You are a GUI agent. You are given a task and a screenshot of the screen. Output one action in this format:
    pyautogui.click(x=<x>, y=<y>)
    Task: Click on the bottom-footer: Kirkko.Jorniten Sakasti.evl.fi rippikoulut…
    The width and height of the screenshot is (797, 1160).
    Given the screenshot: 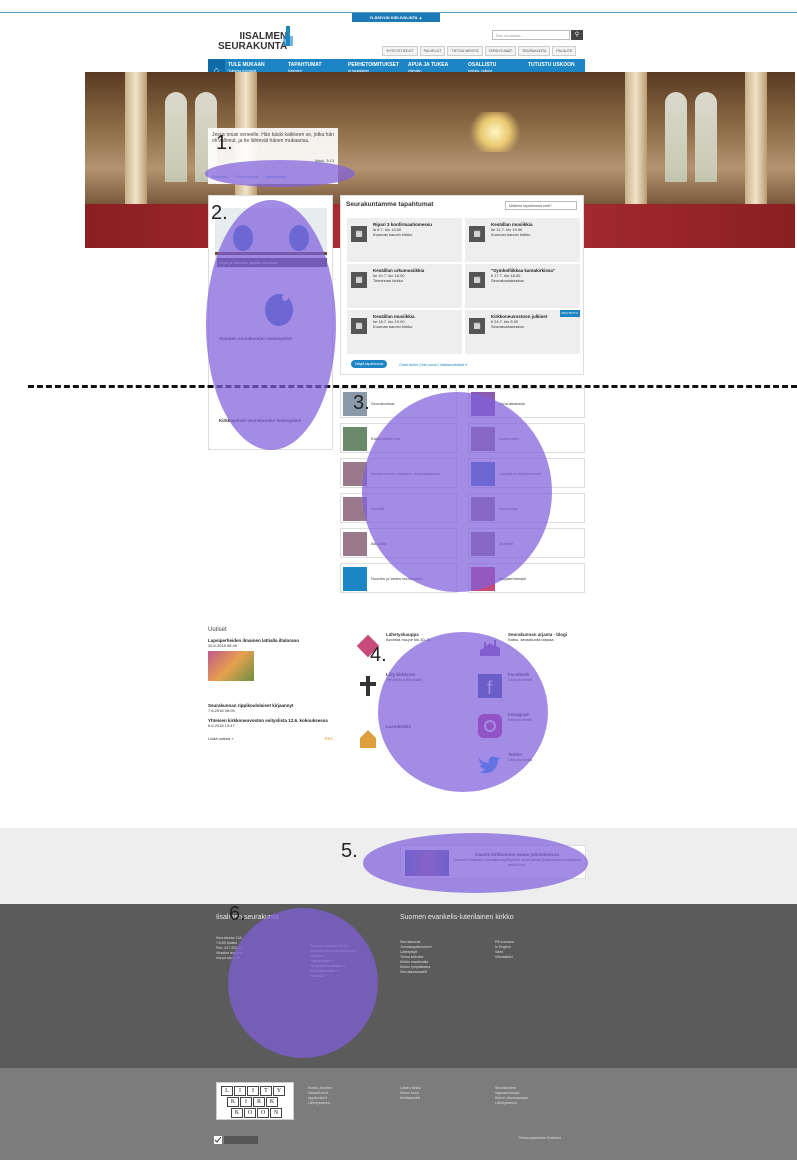 What is the action you would take?
    pyautogui.click(x=398, y=1114)
    